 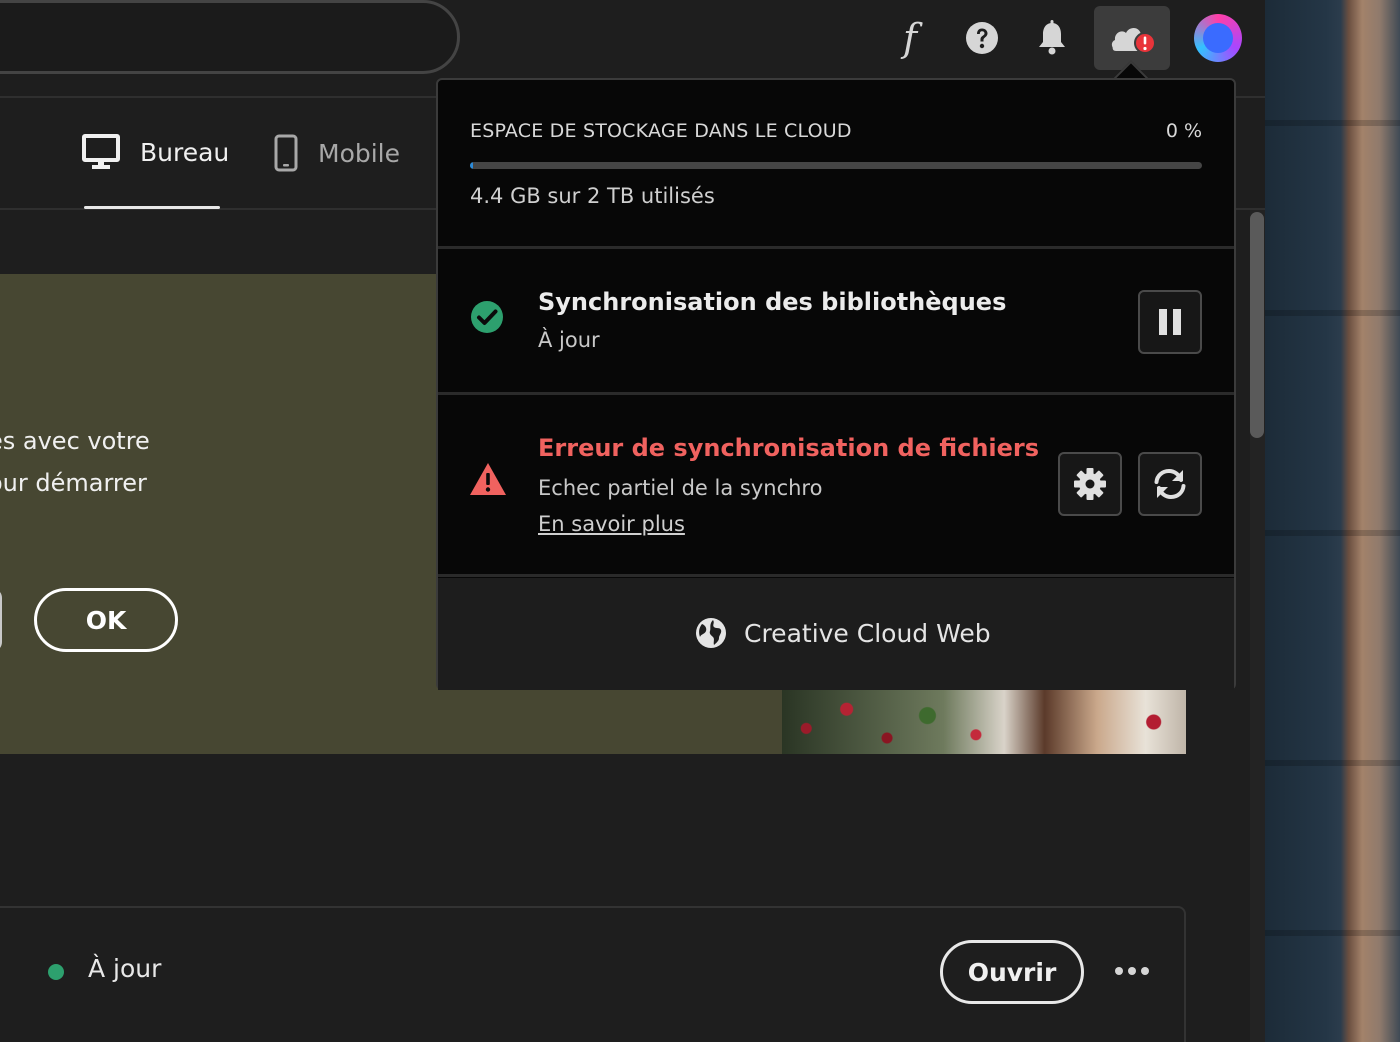 I want to click on desktop-icon, so click(x=101, y=151).